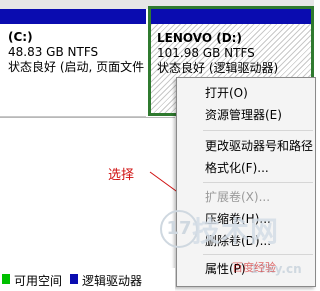  What do you see at coordinates (38, 281) in the screenshot?
I see `legend-label-free-space: 可用空间` at bounding box center [38, 281].